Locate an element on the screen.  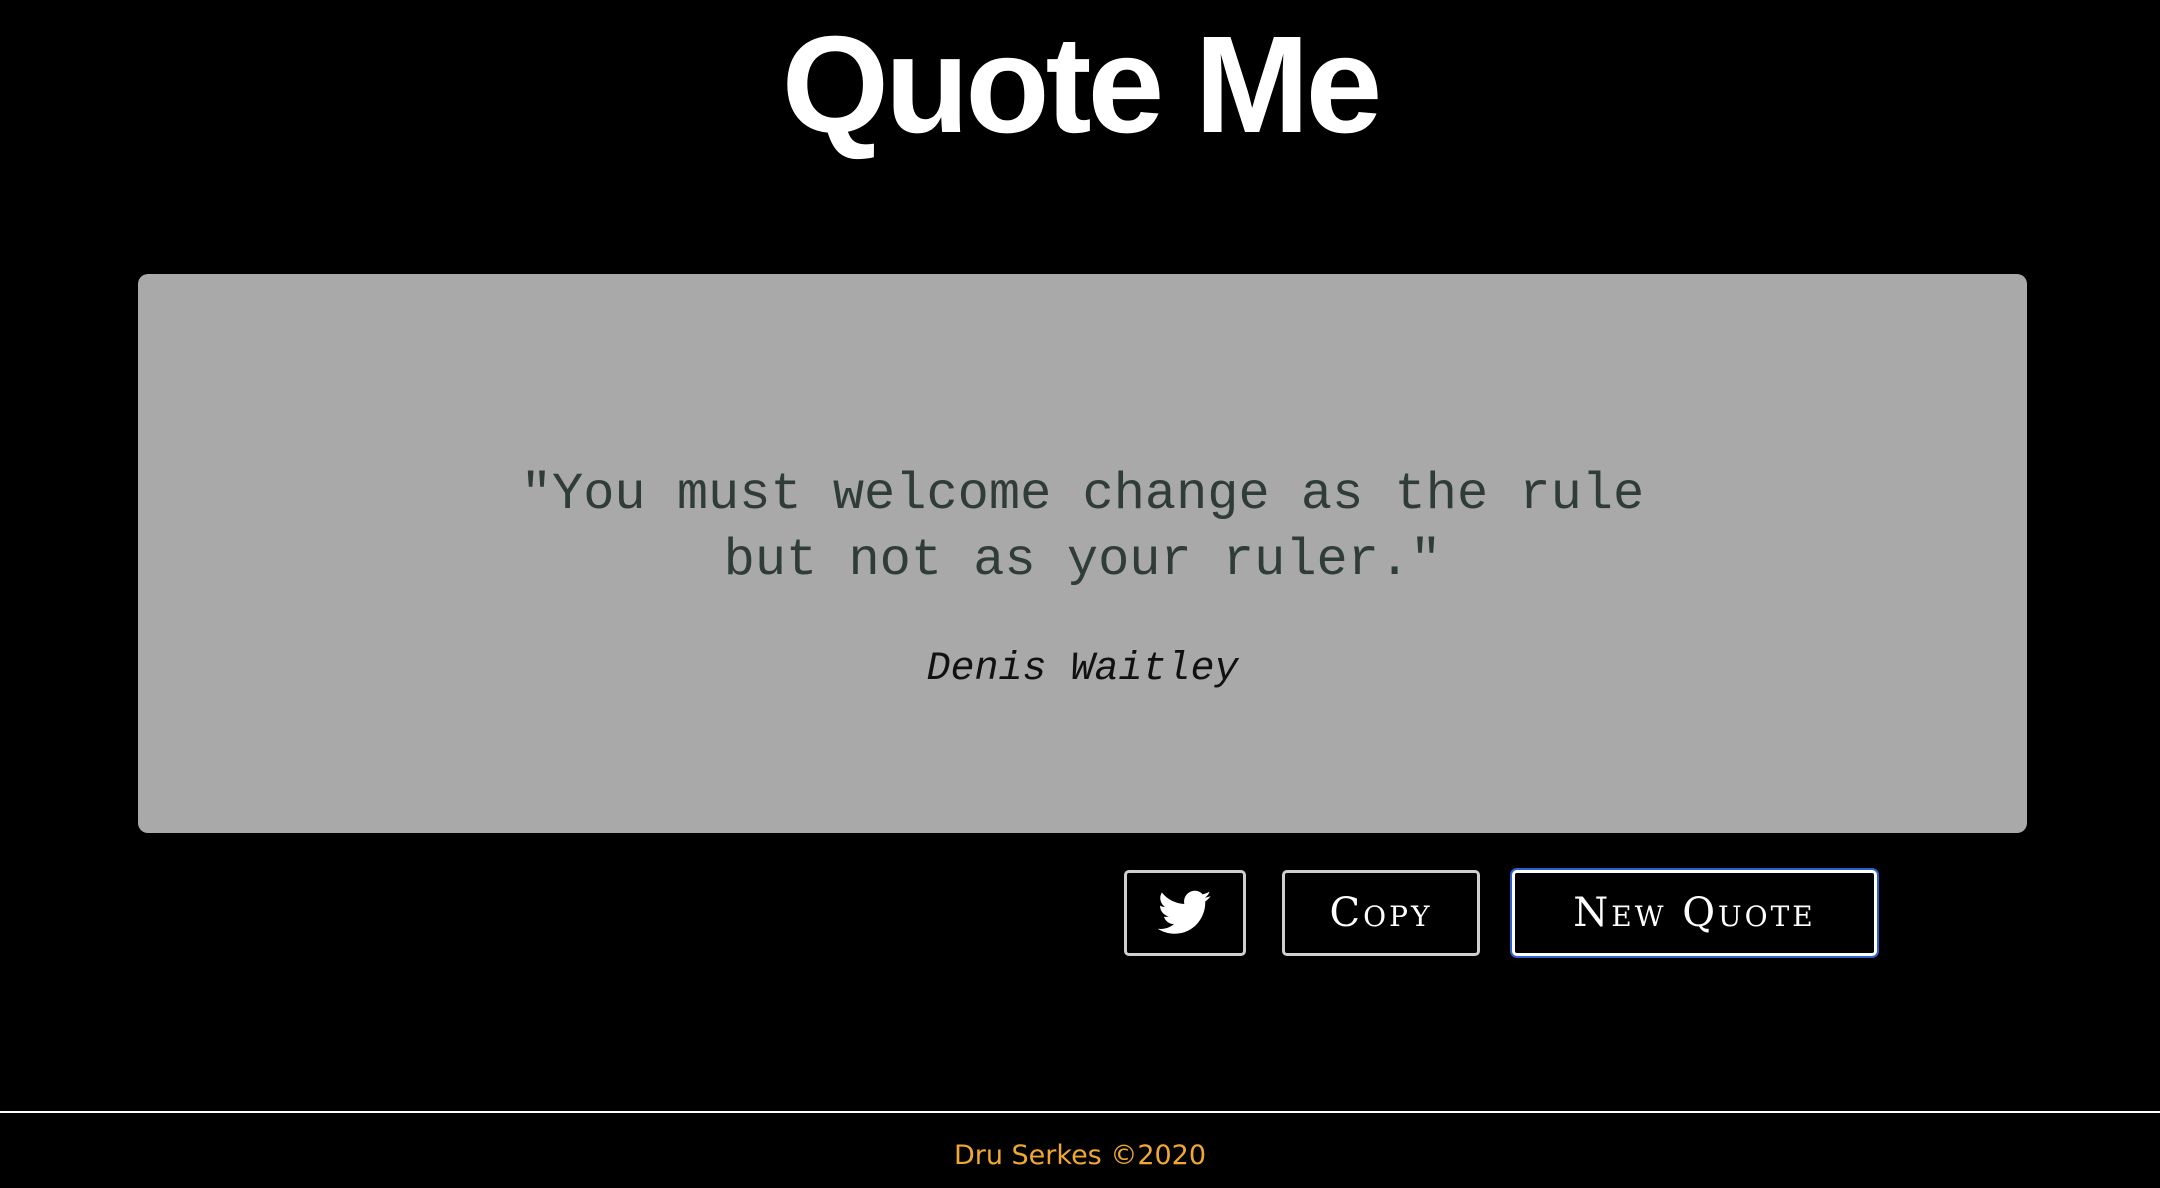
copy-button: Copy is located at coordinates (1381, 913).